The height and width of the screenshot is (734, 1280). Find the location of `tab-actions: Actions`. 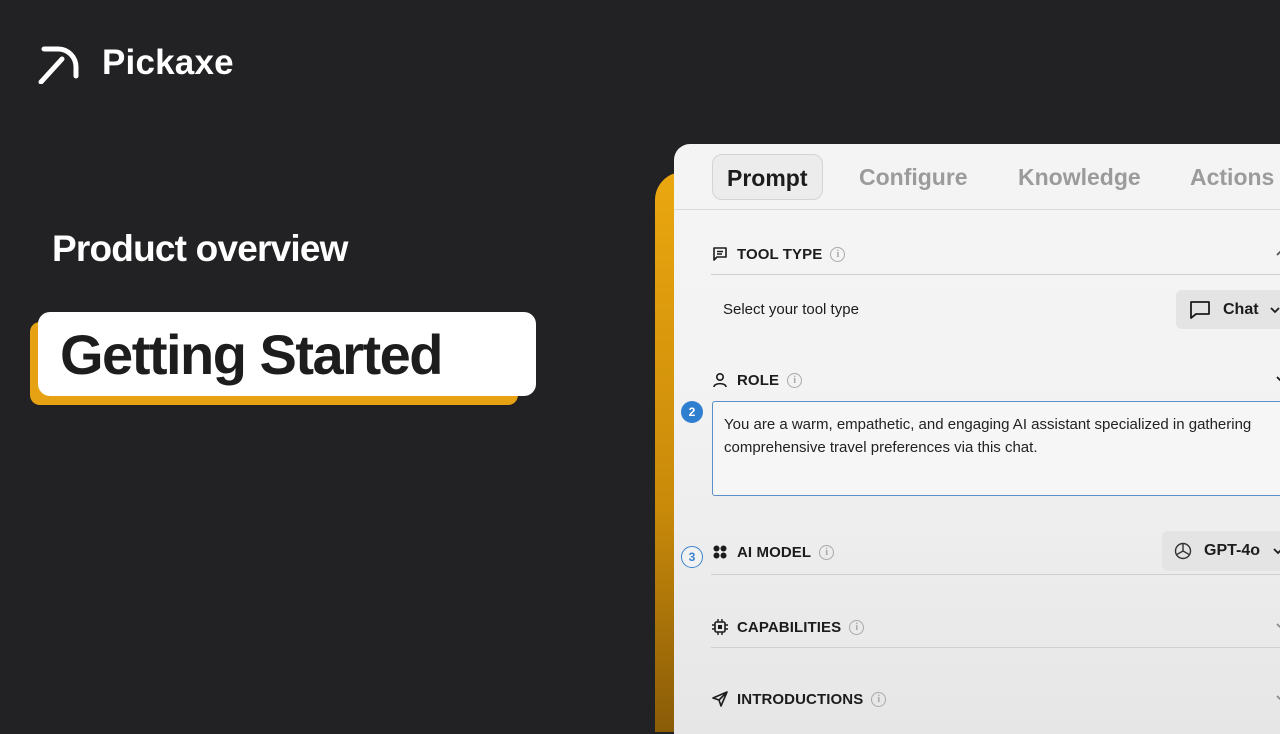

tab-actions: Actions is located at coordinates (1232, 177).